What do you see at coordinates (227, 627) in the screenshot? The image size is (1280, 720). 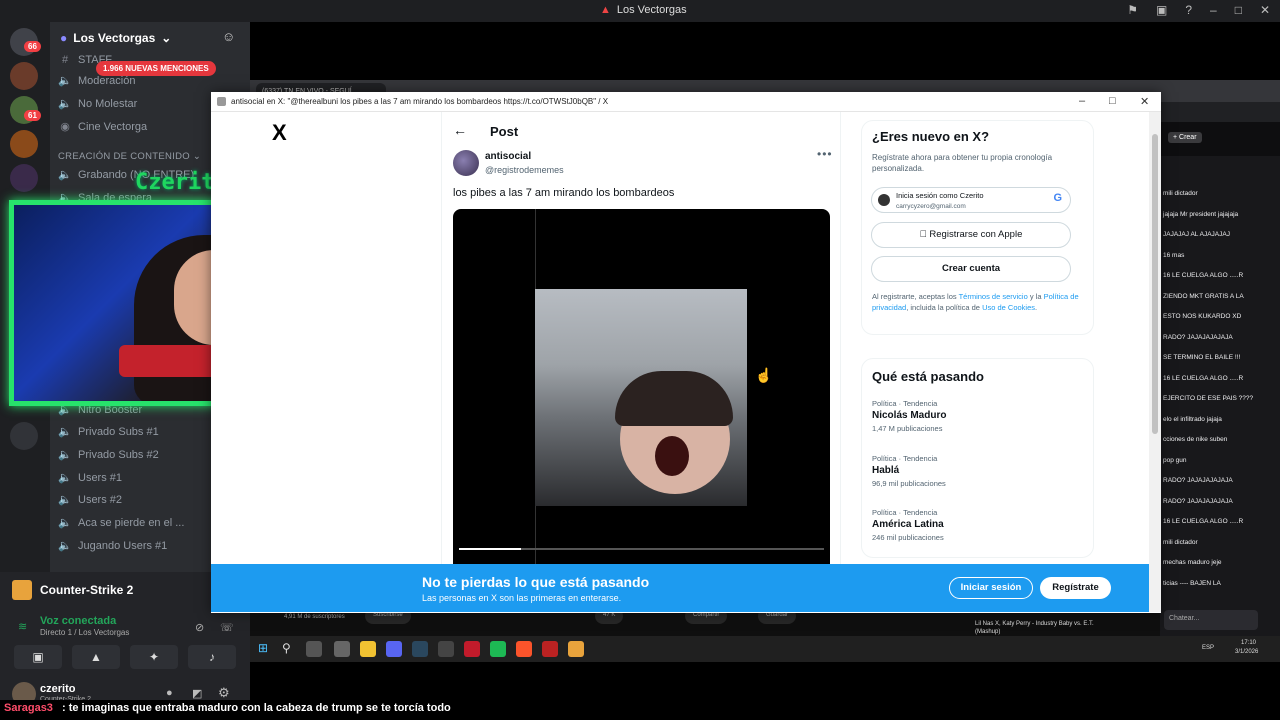 I see `disconnect-icon: ☏` at bounding box center [227, 627].